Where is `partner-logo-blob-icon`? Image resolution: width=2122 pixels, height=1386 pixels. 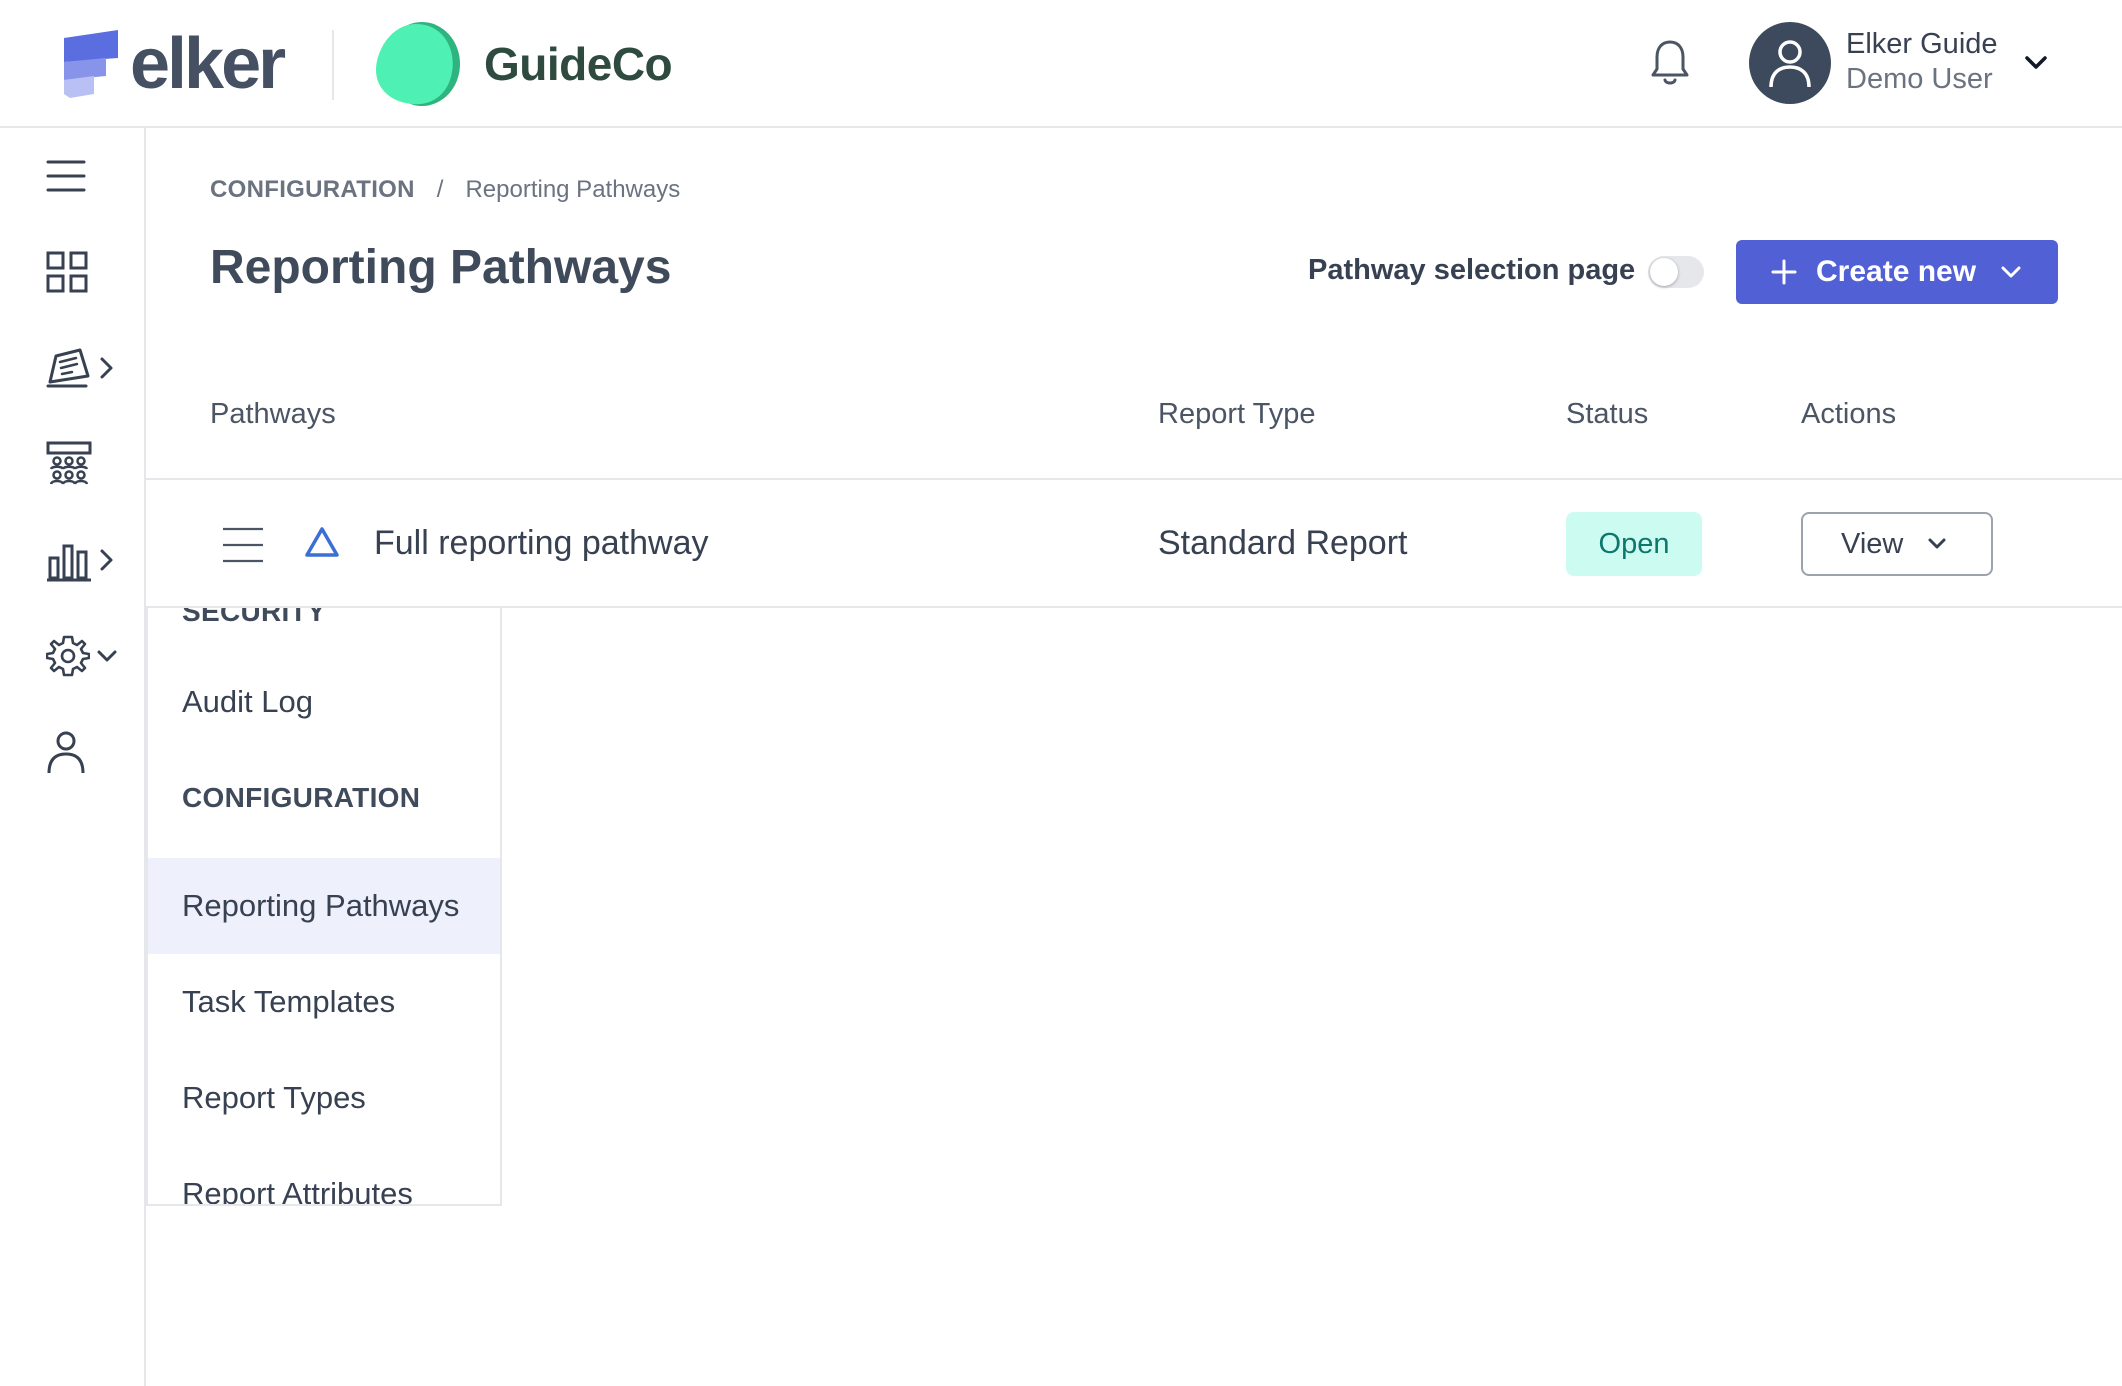
partner-logo-blob-icon is located at coordinates (418, 64).